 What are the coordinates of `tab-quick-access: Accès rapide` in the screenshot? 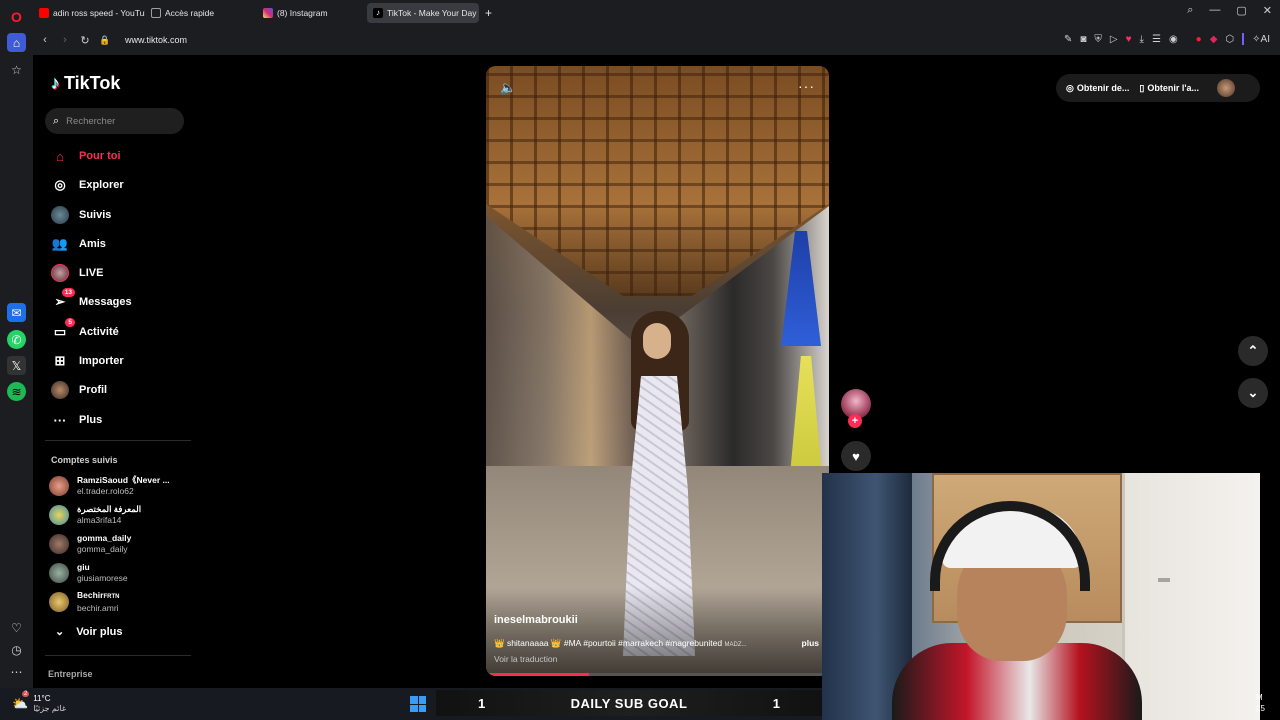 It's located at (201, 13).